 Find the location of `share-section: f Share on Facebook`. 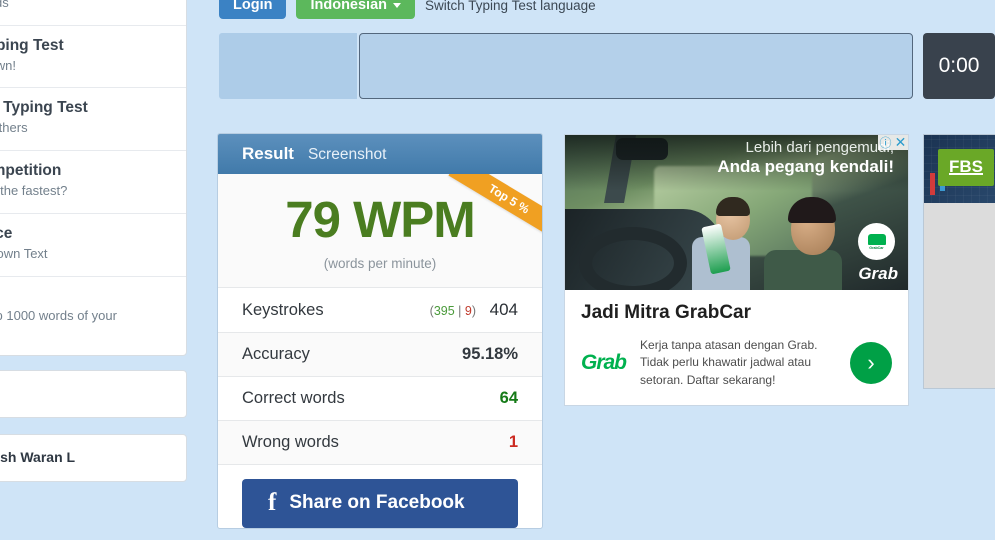

share-section: f Share on Facebook is located at coordinates (380, 496).